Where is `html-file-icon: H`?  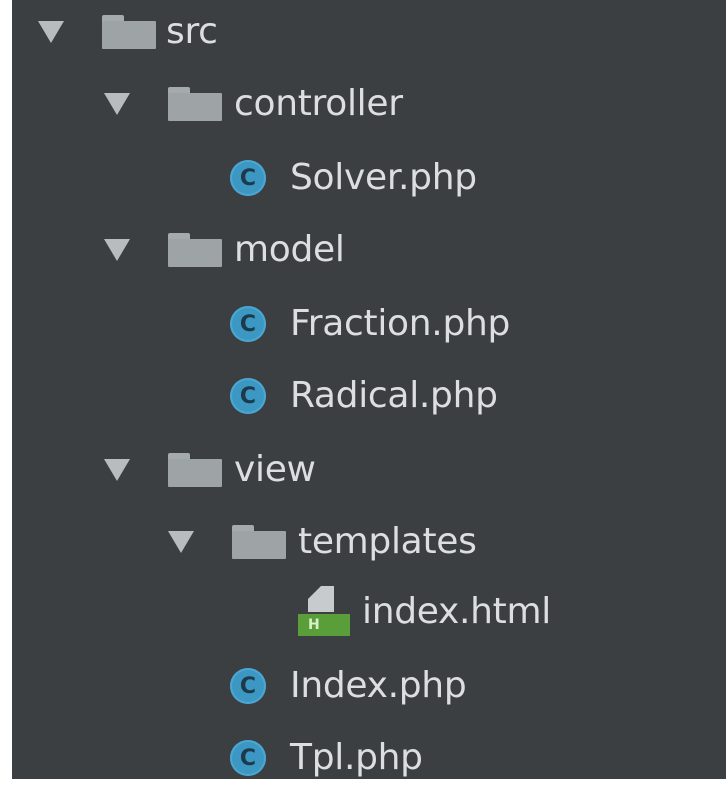
html-file-icon: H is located at coordinates (324, 612).